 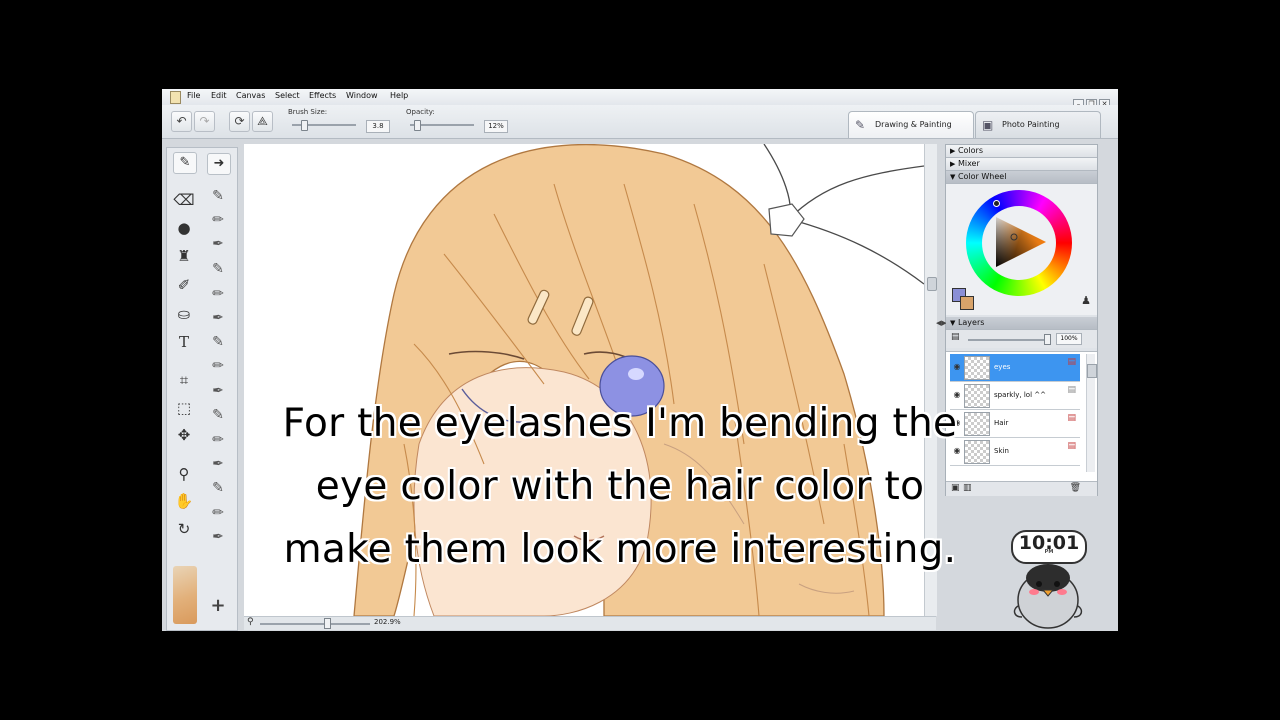 What do you see at coordinates (184, 200) in the screenshot?
I see `eraser-icon: ⌫` at bounding box center [184, 200].